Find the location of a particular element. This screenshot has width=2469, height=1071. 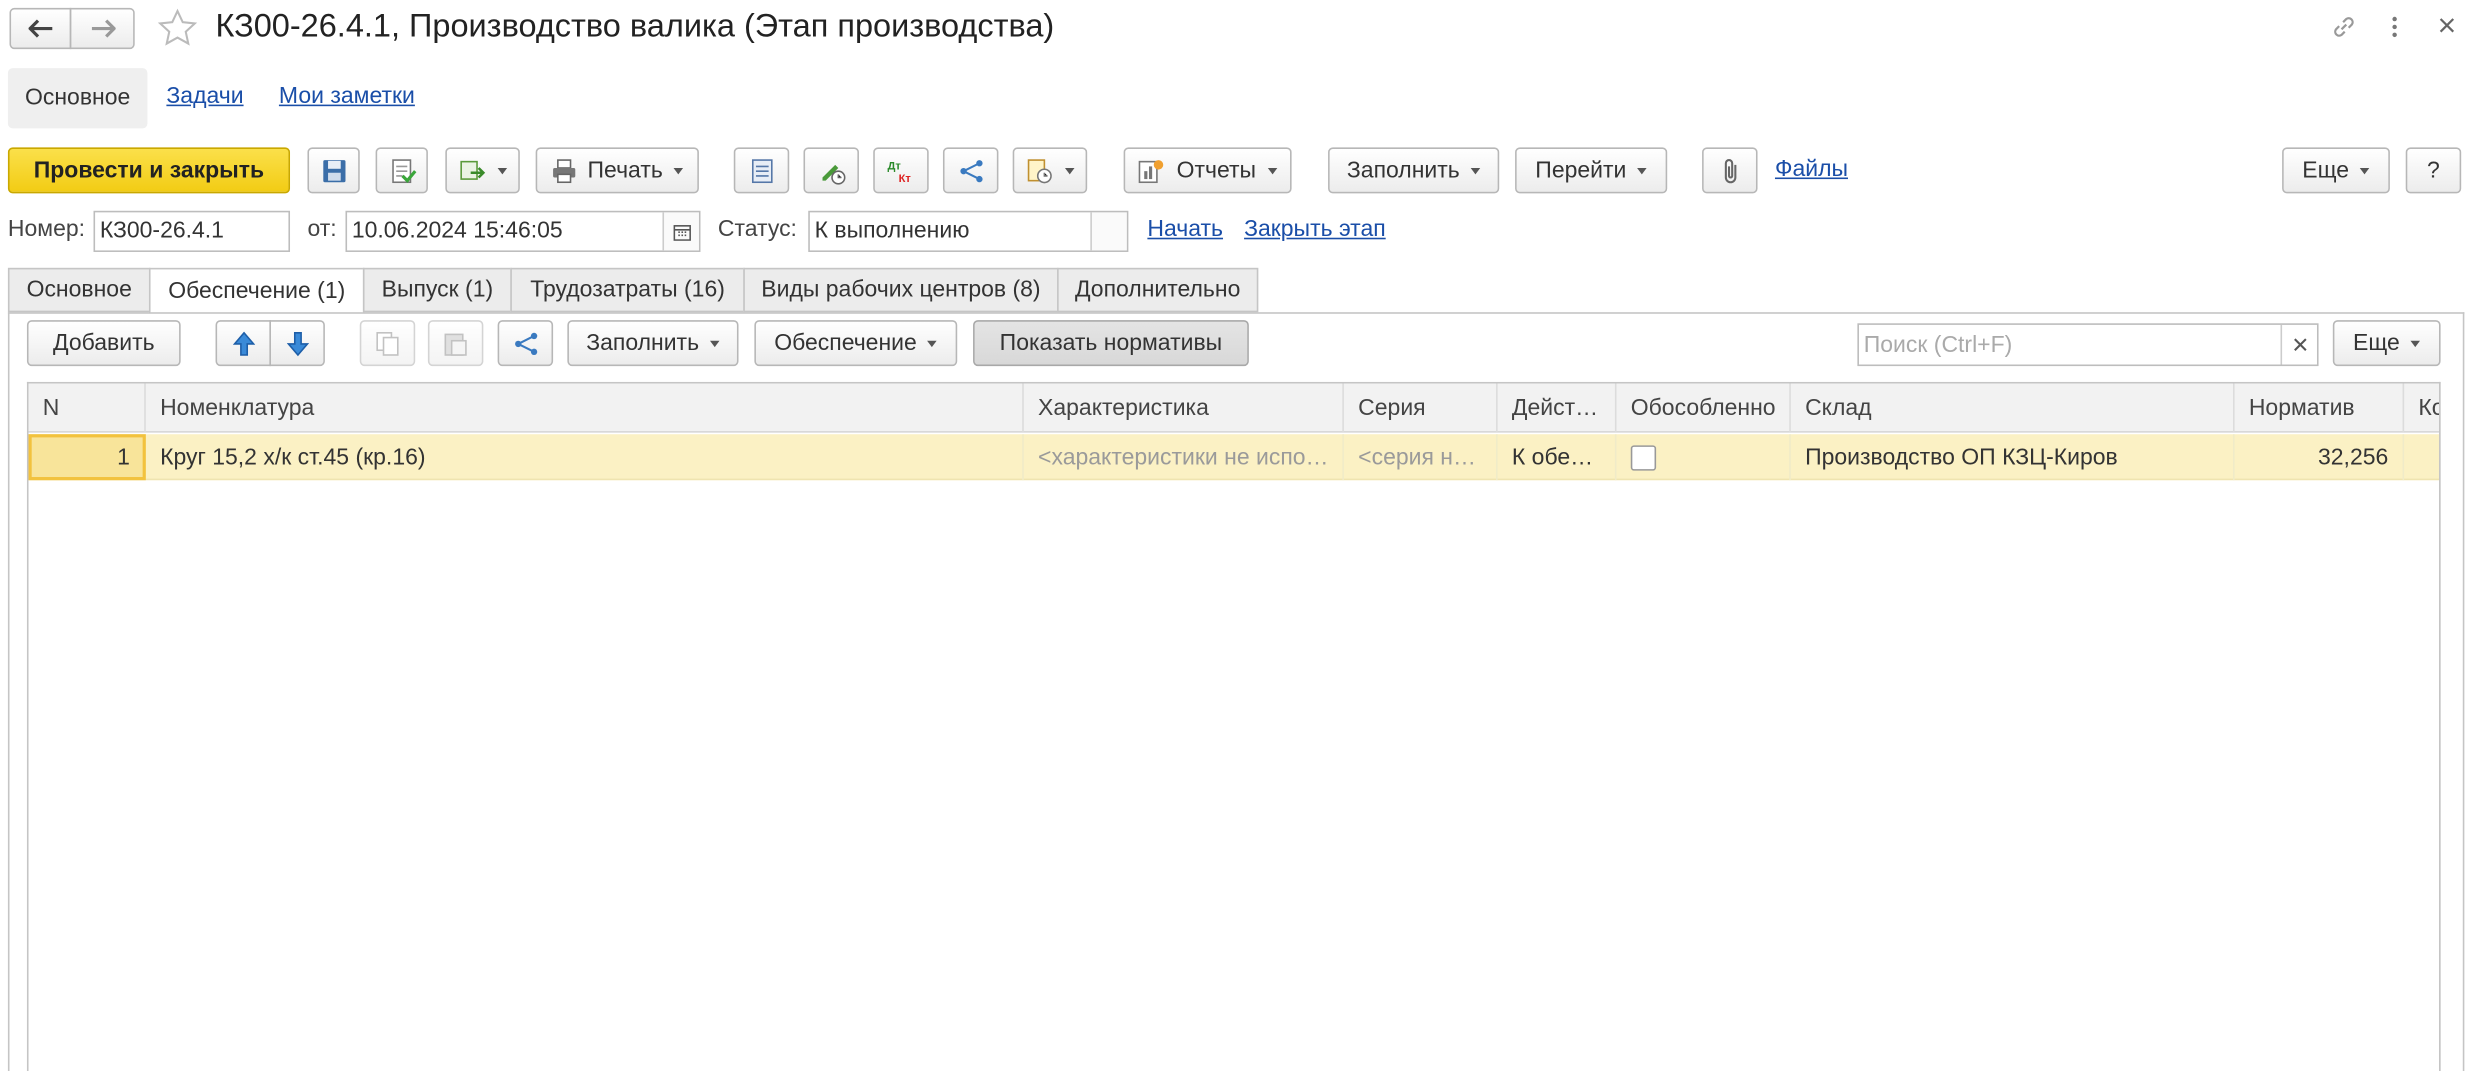

column-label: Ко is located at coordinates (2428, 408).